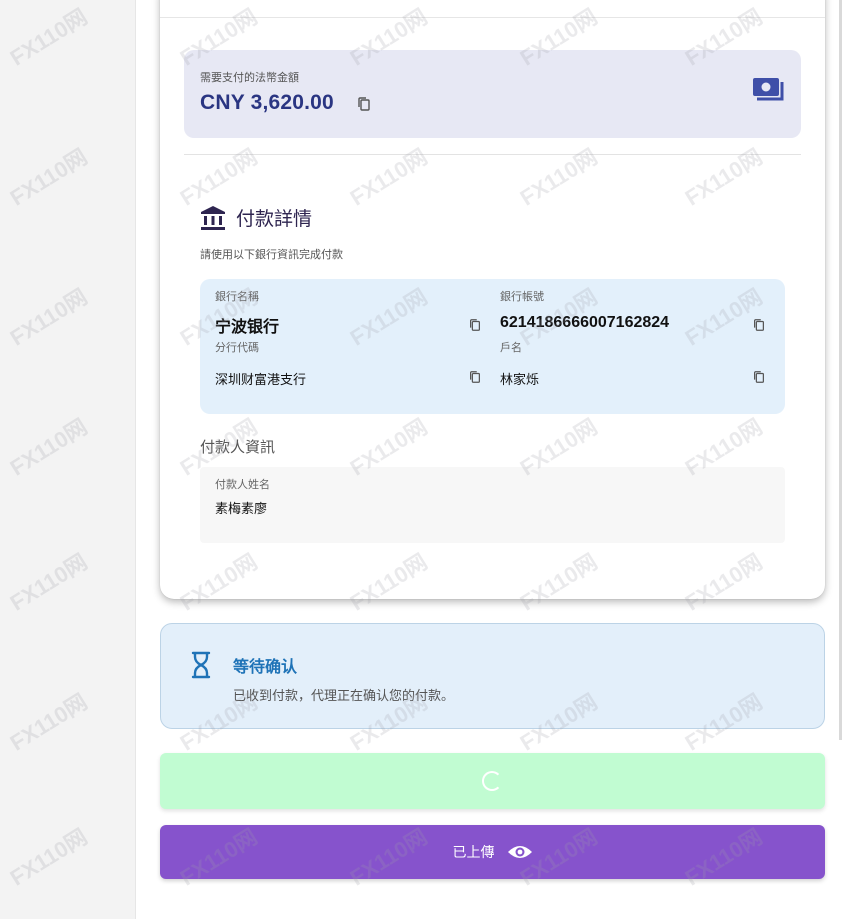 Image resolution: width=842 pixels, height=919 pixels. I want to click on payer-info-box: 付款人姓名 素梅素廖, so click(492, 505).